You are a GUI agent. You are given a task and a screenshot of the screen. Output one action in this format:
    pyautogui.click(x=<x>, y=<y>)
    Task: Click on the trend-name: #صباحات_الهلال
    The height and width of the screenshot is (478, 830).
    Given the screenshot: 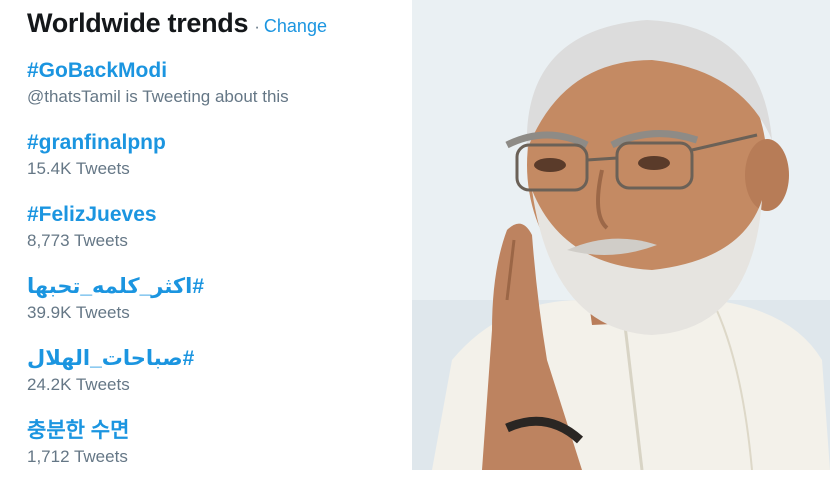 What is the action you would take?
    pyautogui.click(x=207, y=359)
    